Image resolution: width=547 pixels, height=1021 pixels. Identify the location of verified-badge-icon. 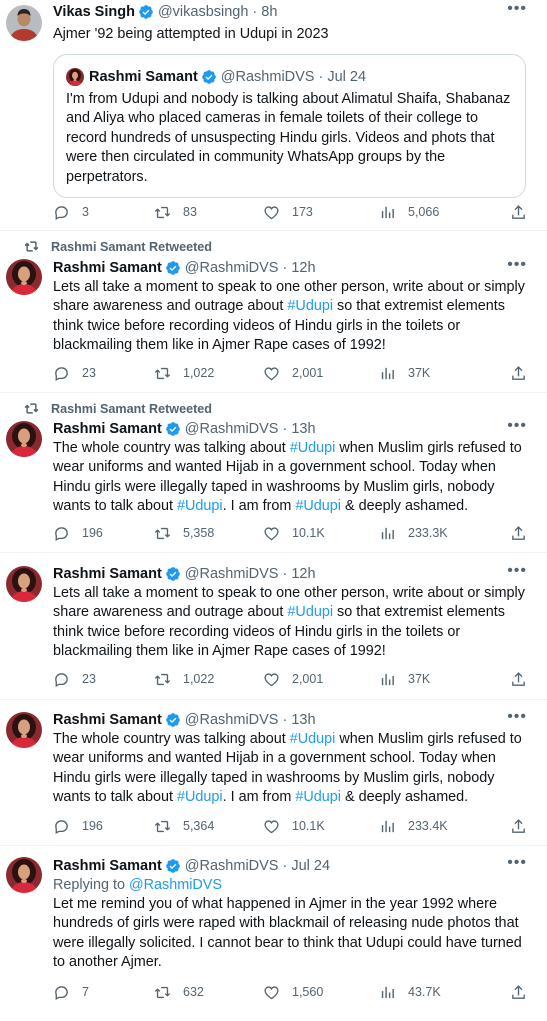
(173, 866).